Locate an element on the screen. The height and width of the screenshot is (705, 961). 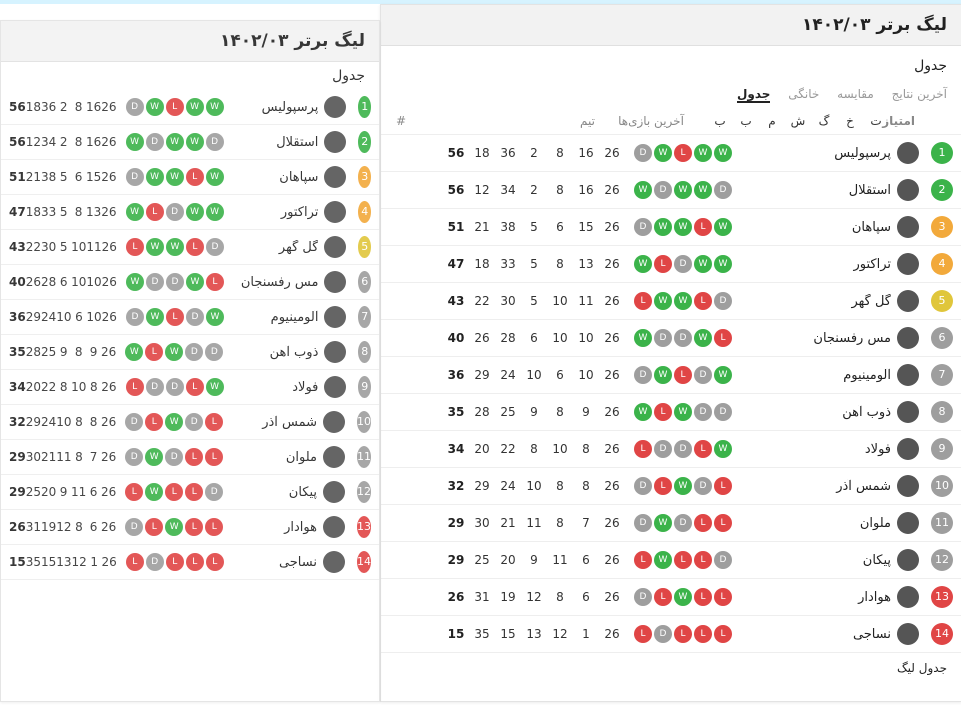
col-gf: گ is located at coordinates (824, 121).